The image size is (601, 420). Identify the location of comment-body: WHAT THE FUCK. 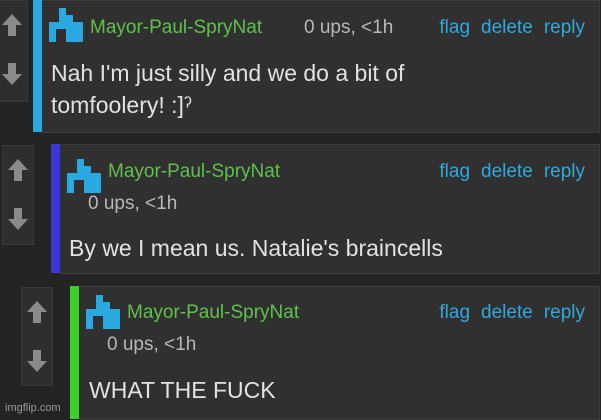
(182, 390).